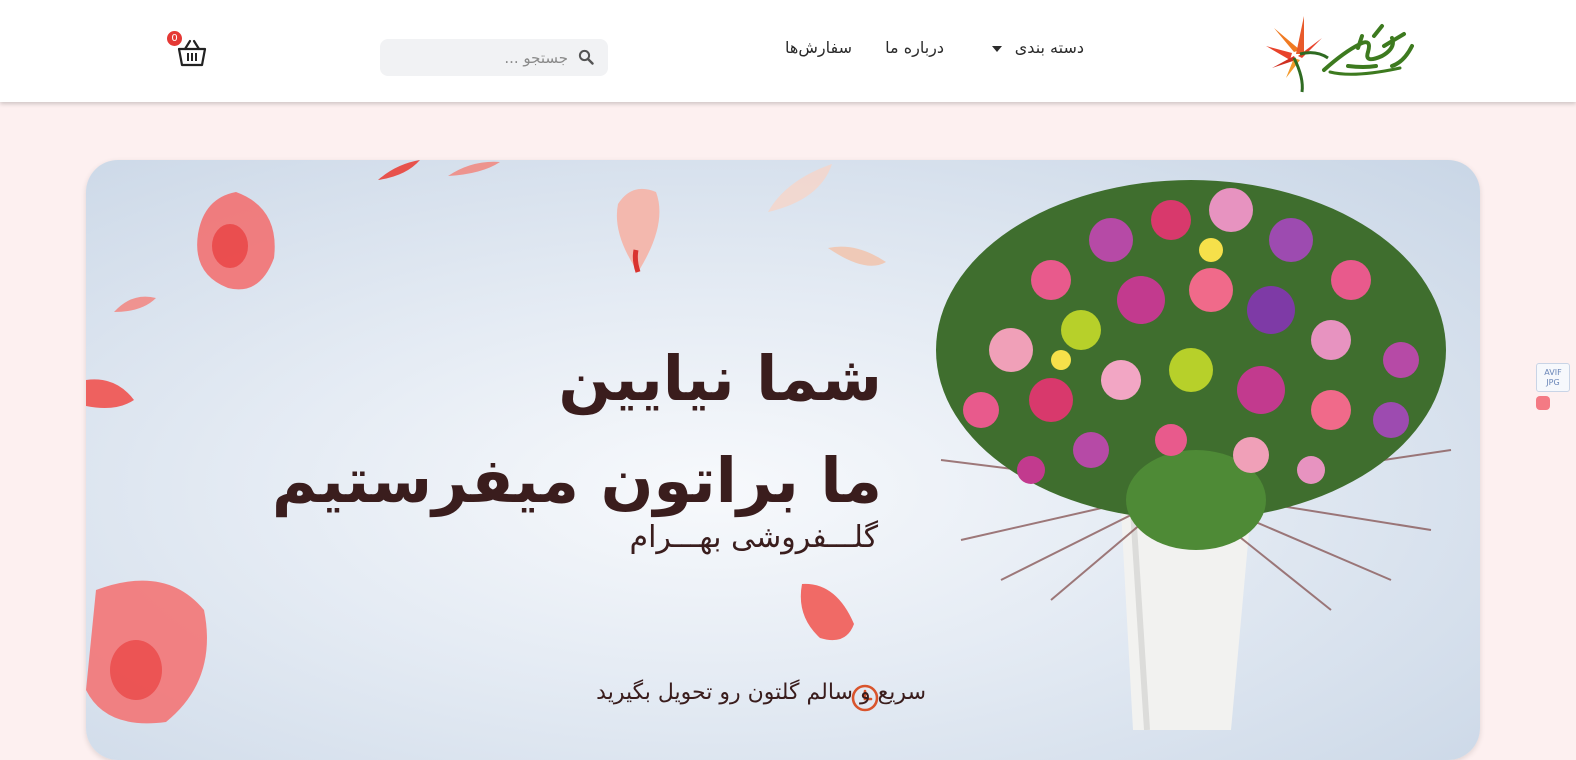  Describe the element at coordinates (761, 692) in the screenshot. I see `hero-feature-text: سریع و سالم گلتون رو تحویل بگیرید` at that location.